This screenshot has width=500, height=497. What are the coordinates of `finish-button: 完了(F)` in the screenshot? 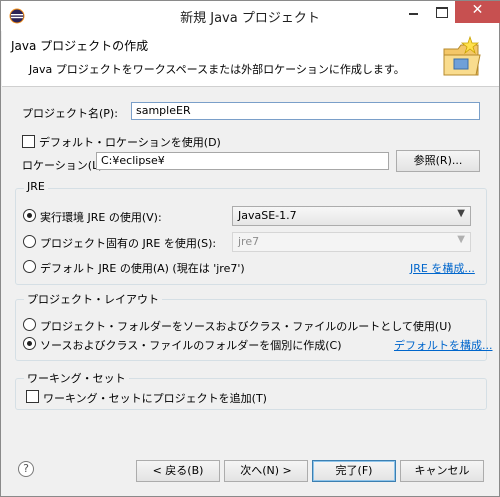 It's located at (354, 471).